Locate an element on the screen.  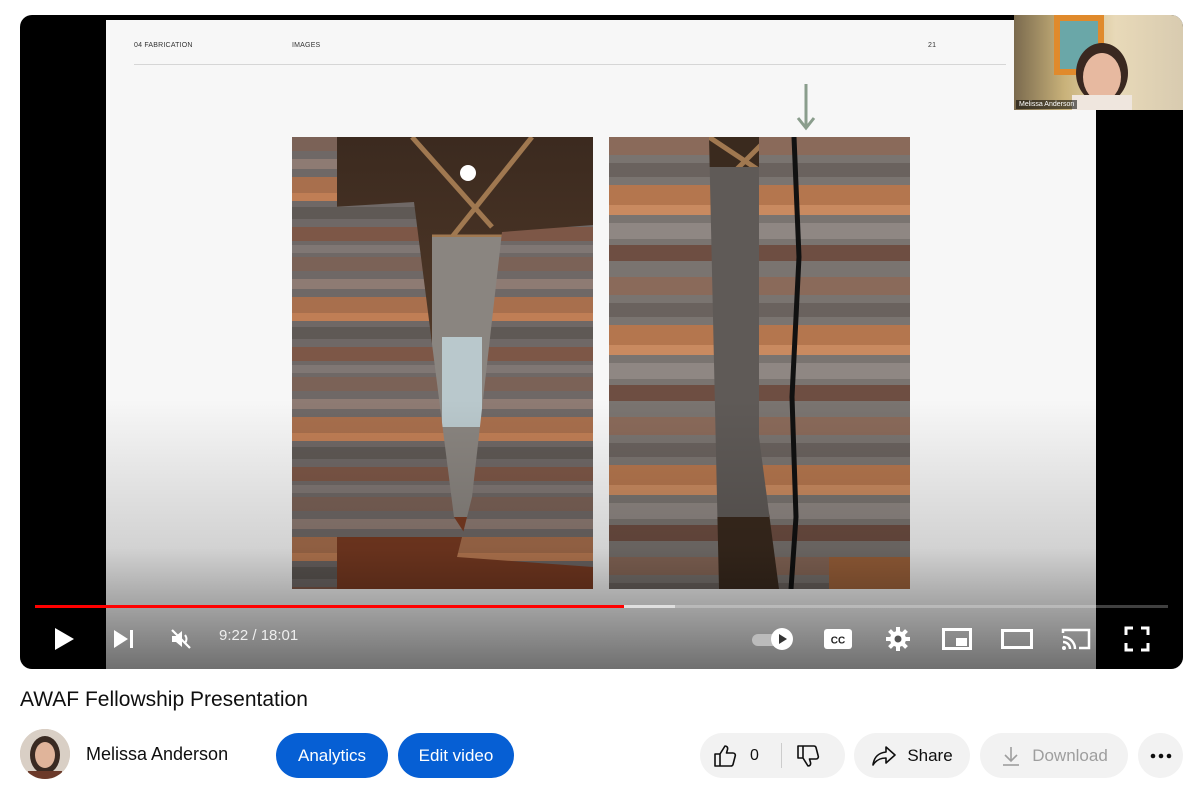
dislike-button is located at coordinates (815, 755).